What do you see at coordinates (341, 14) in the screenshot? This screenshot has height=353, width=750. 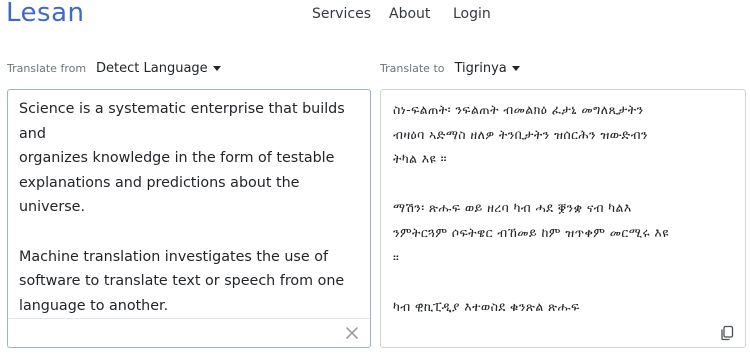 I see `nav-services: Services` at bounding box center [341, 14].